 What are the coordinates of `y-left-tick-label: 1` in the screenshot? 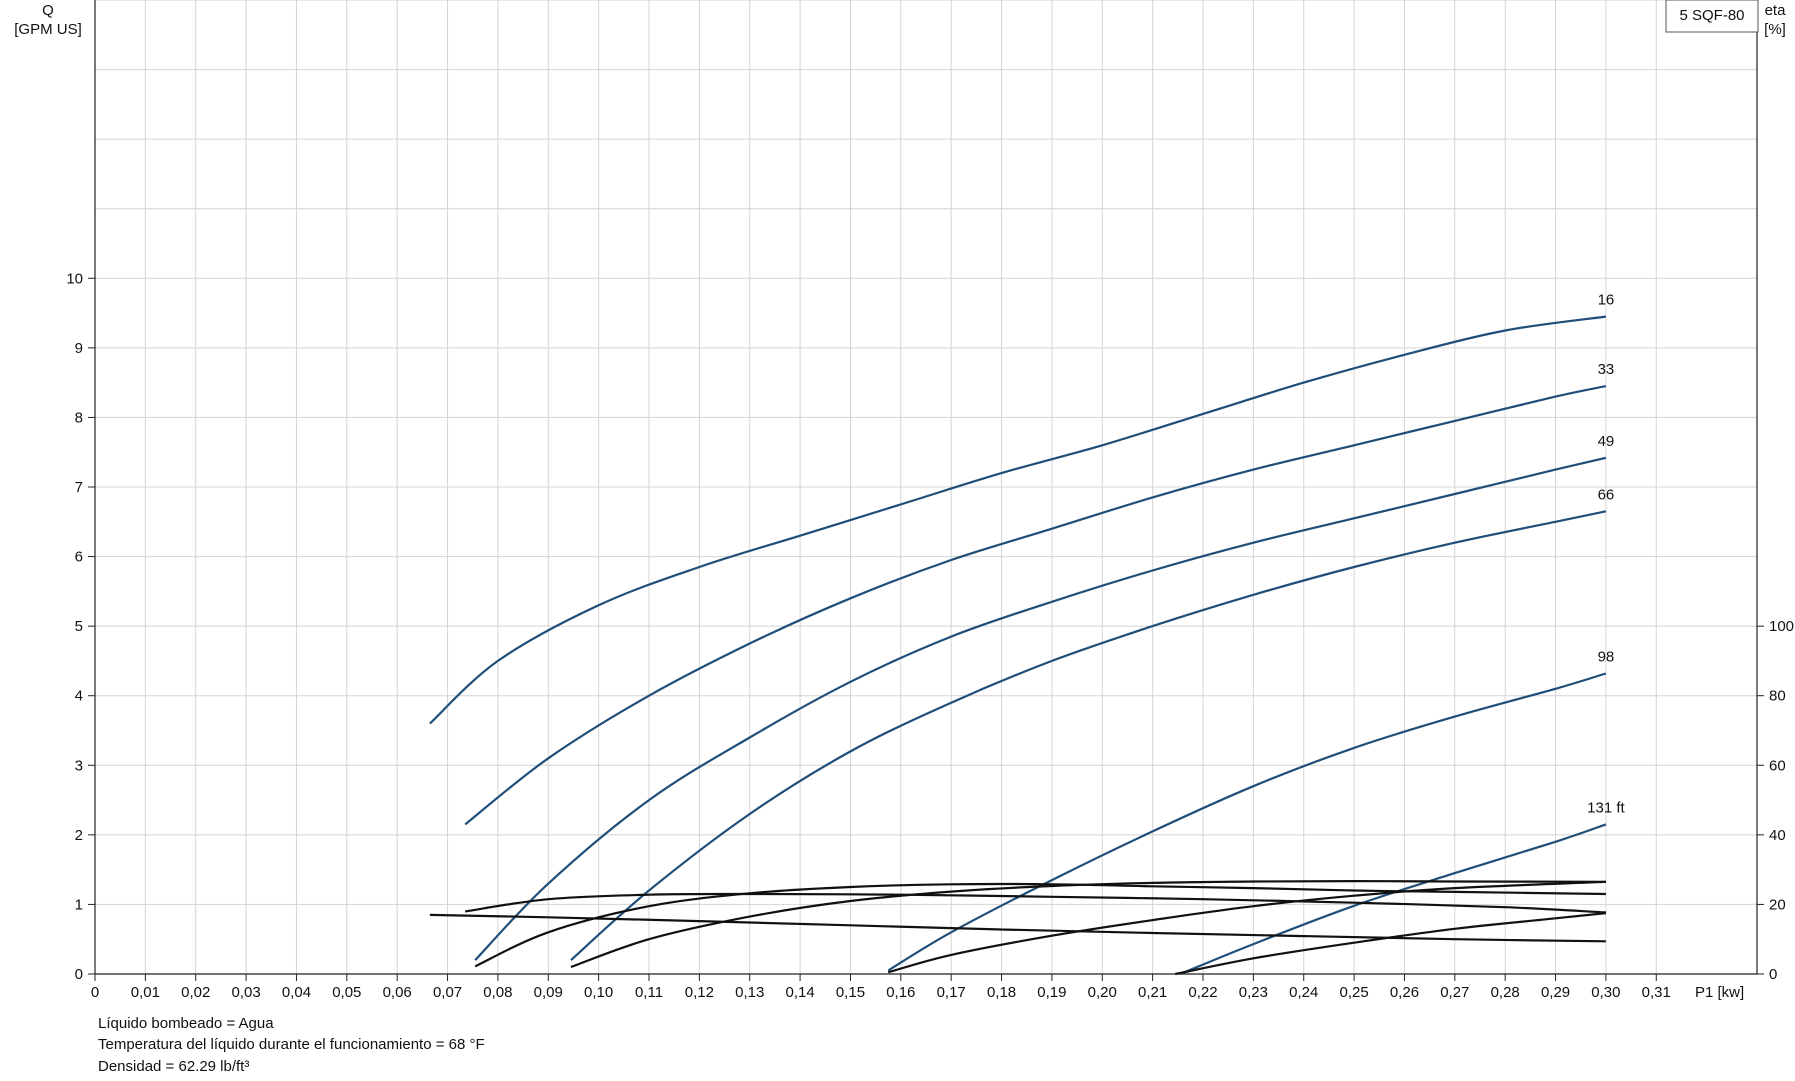 It's located at (79, 904).